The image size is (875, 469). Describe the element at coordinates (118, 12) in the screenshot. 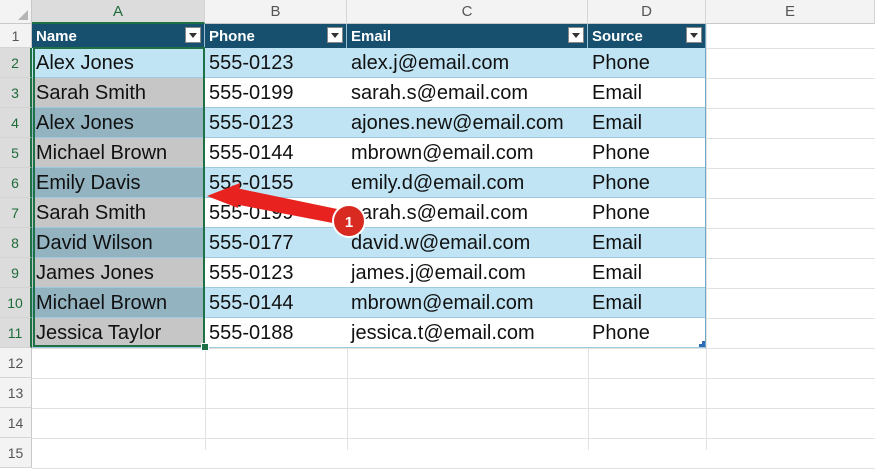

I see `column-header-a: A` at that location.